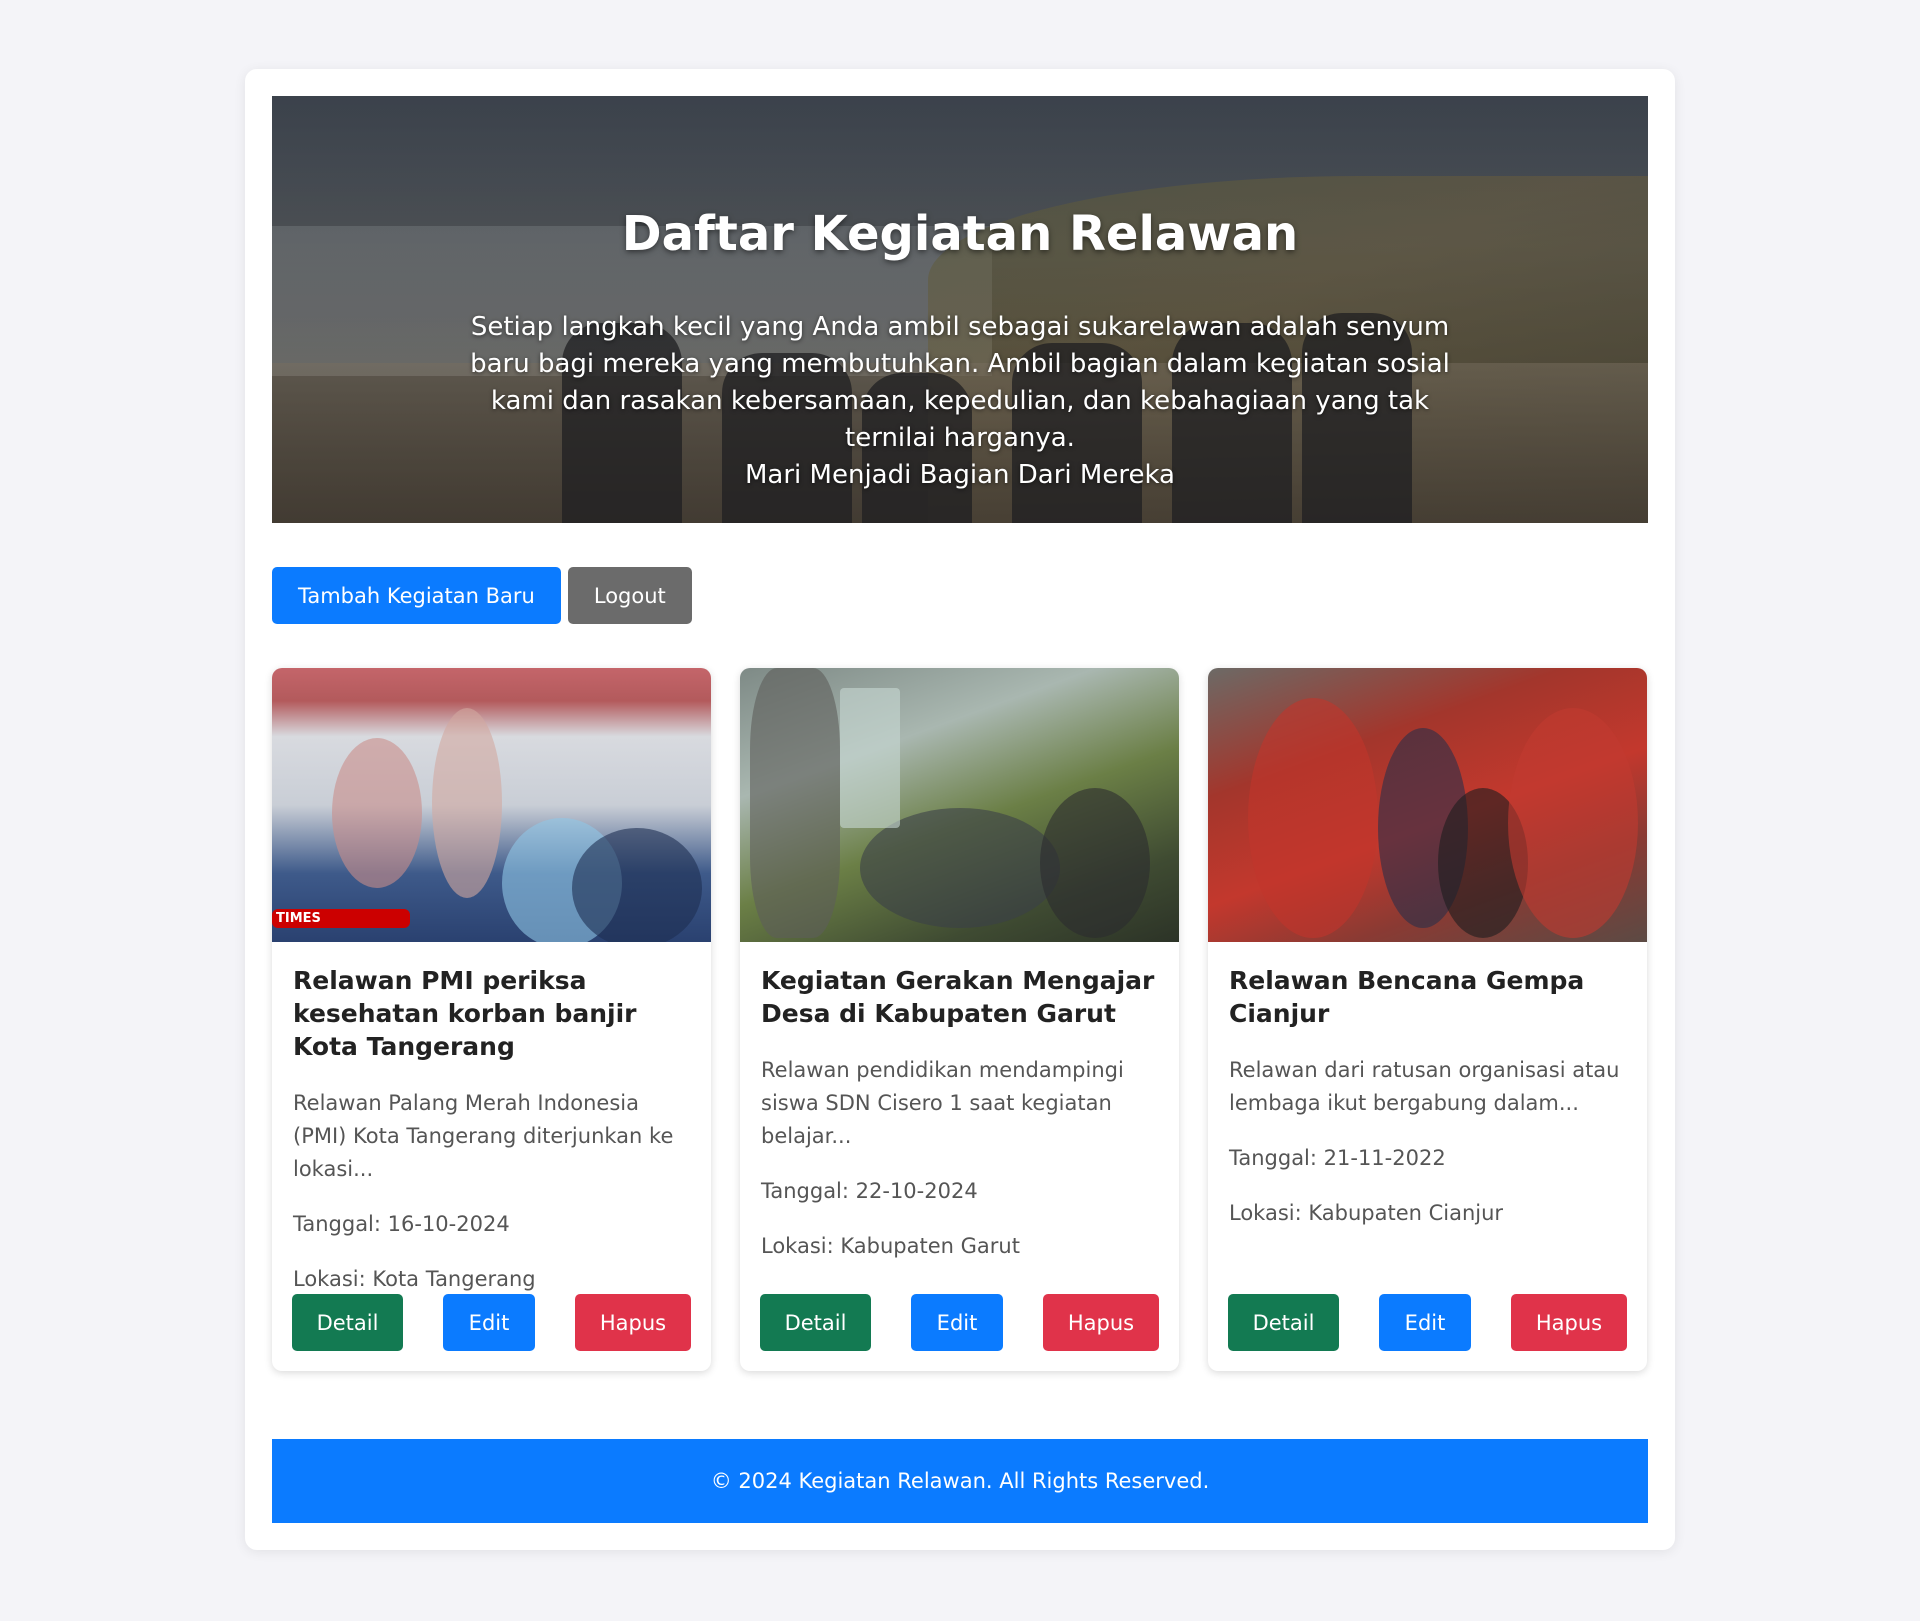 Image resolution: width=1920 pixels, height=1621 pixels. I want to click on activity-date: Tanggal: 22-10-2024, so click(869, 1191).